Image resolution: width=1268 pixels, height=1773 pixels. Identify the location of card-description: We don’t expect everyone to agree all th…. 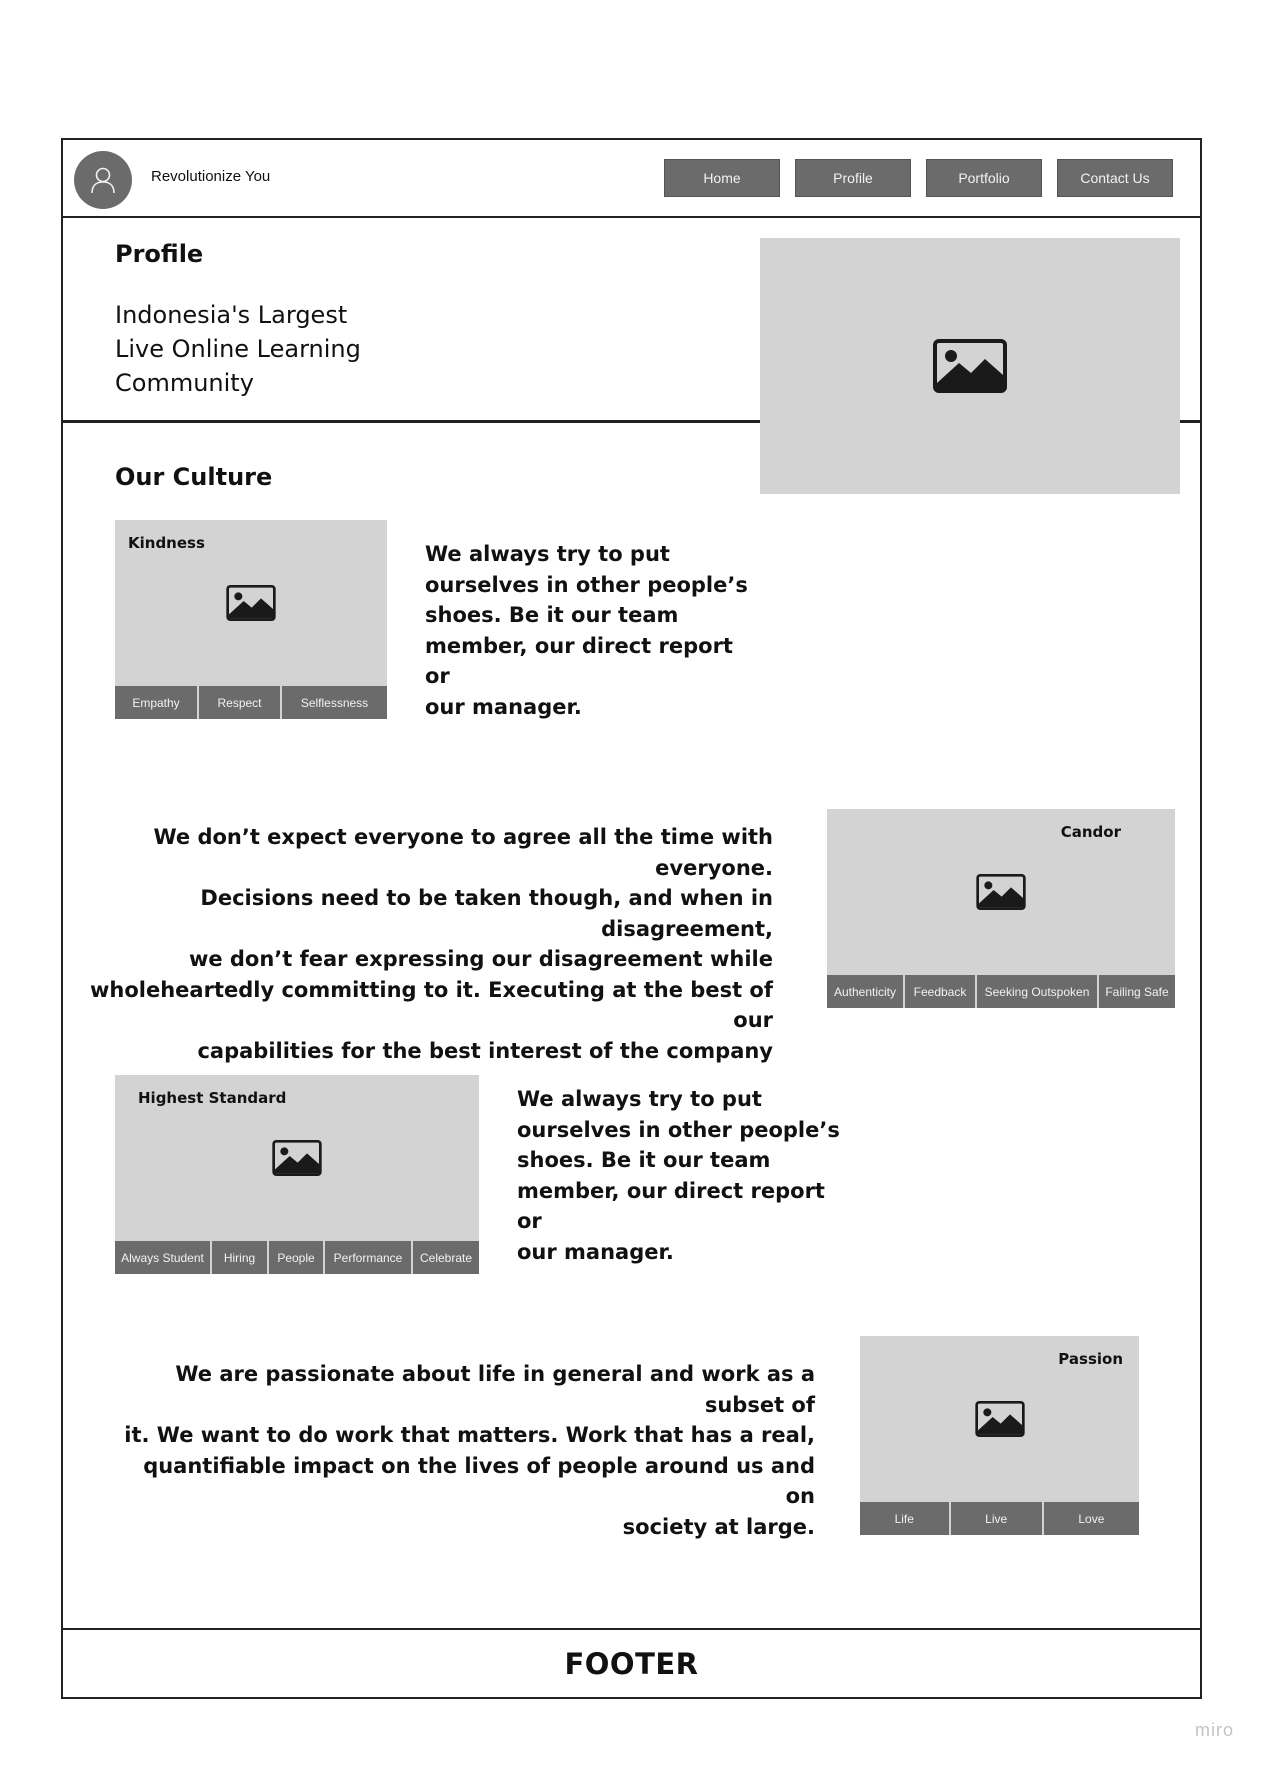
(428, 944).